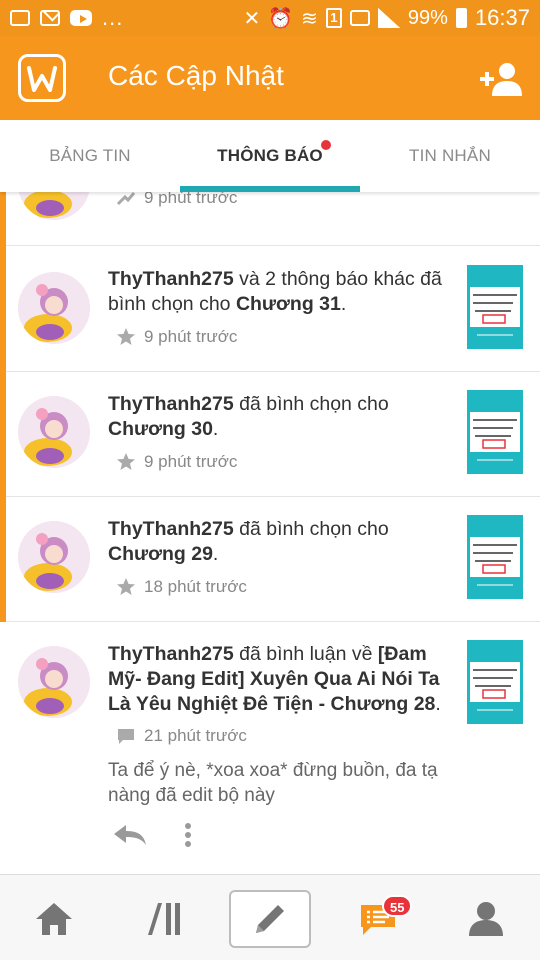 This screenshot has height=960, width=540. What do you see at coordinates (152, 835) in the screenshot?
I see `comment-actions` at bounding box center [152, 835].